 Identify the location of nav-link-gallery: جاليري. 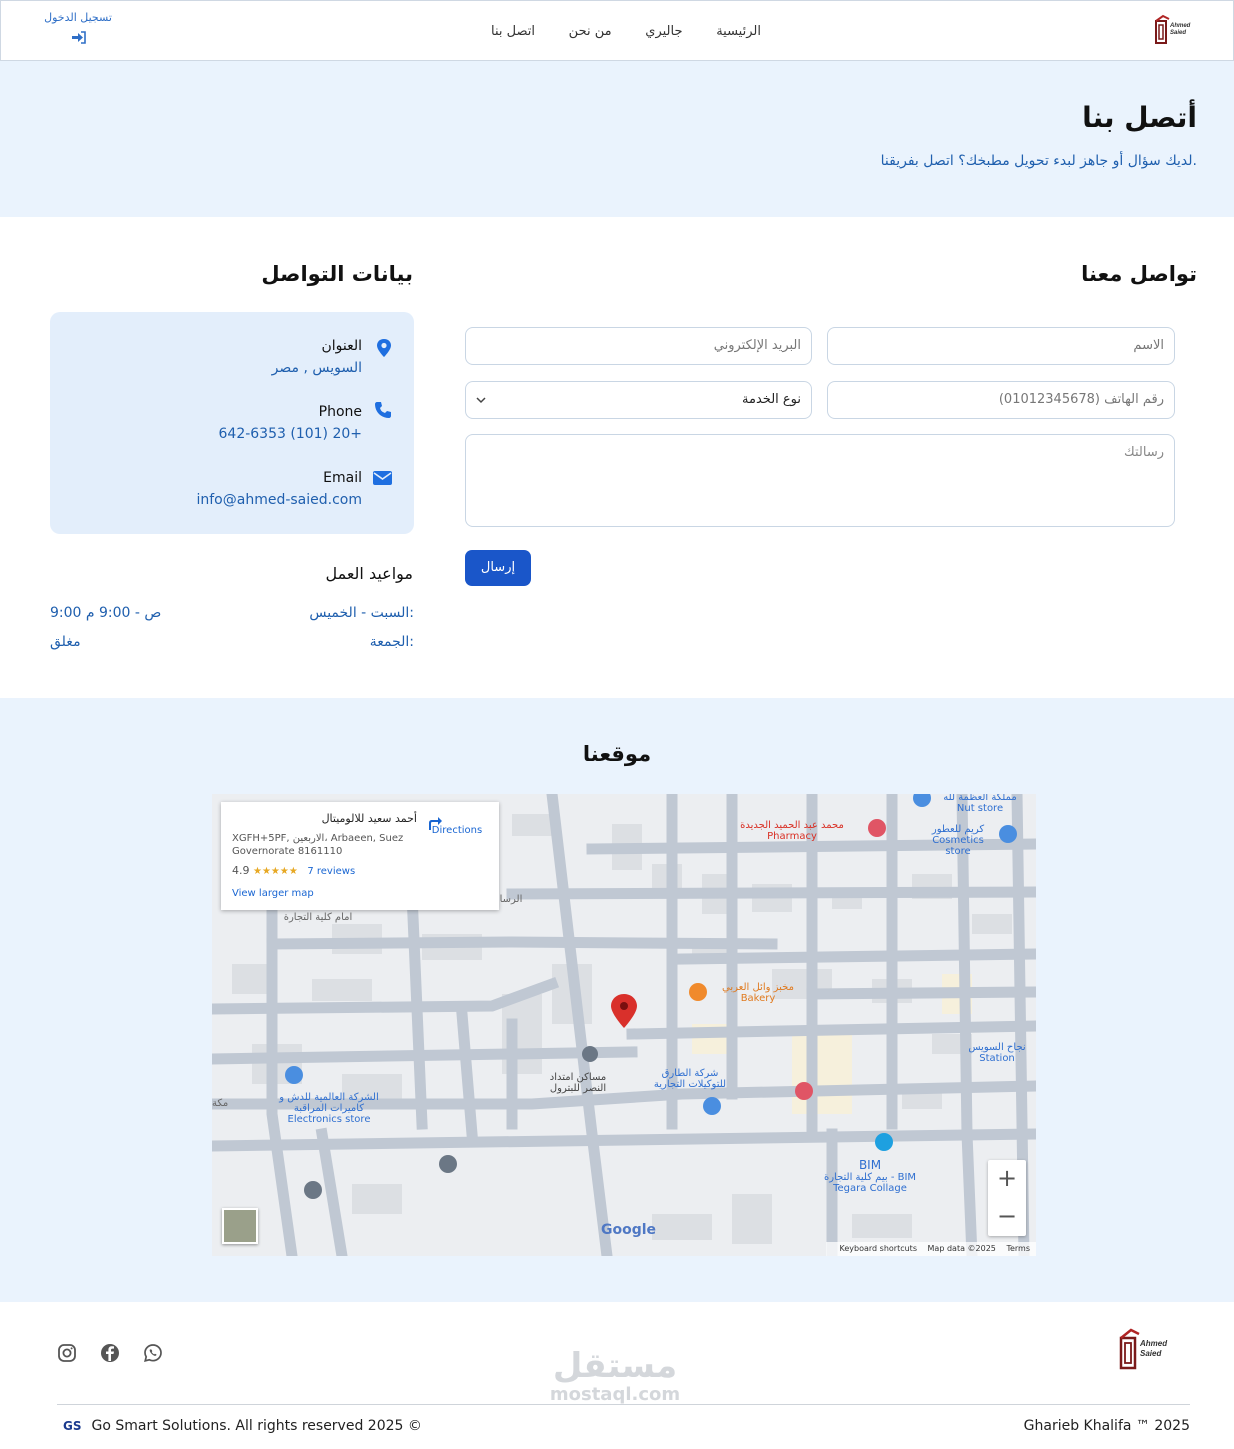
(663, 31).